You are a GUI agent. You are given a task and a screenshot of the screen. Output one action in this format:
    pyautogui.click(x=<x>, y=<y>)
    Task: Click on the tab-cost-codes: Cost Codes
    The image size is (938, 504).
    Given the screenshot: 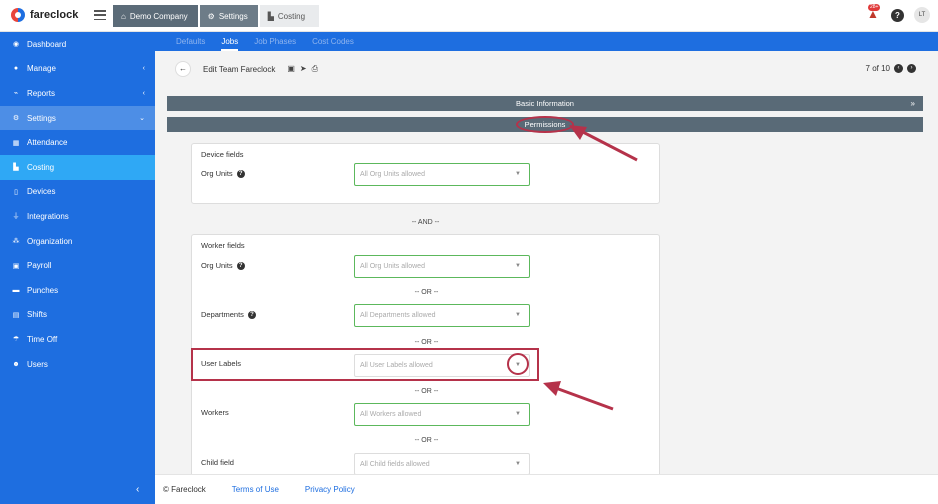 What is the action you would take?
    pyautogui.click(x=333, y=41)
    